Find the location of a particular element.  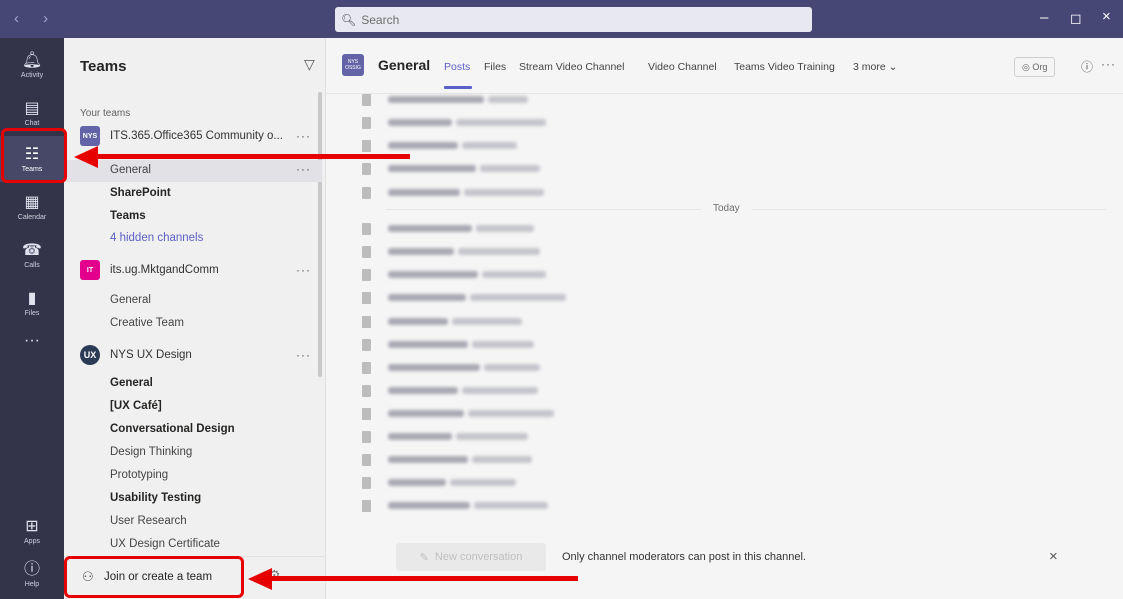

rail-activity: 🔔︎ Activity is located at coordinates (32, 65).